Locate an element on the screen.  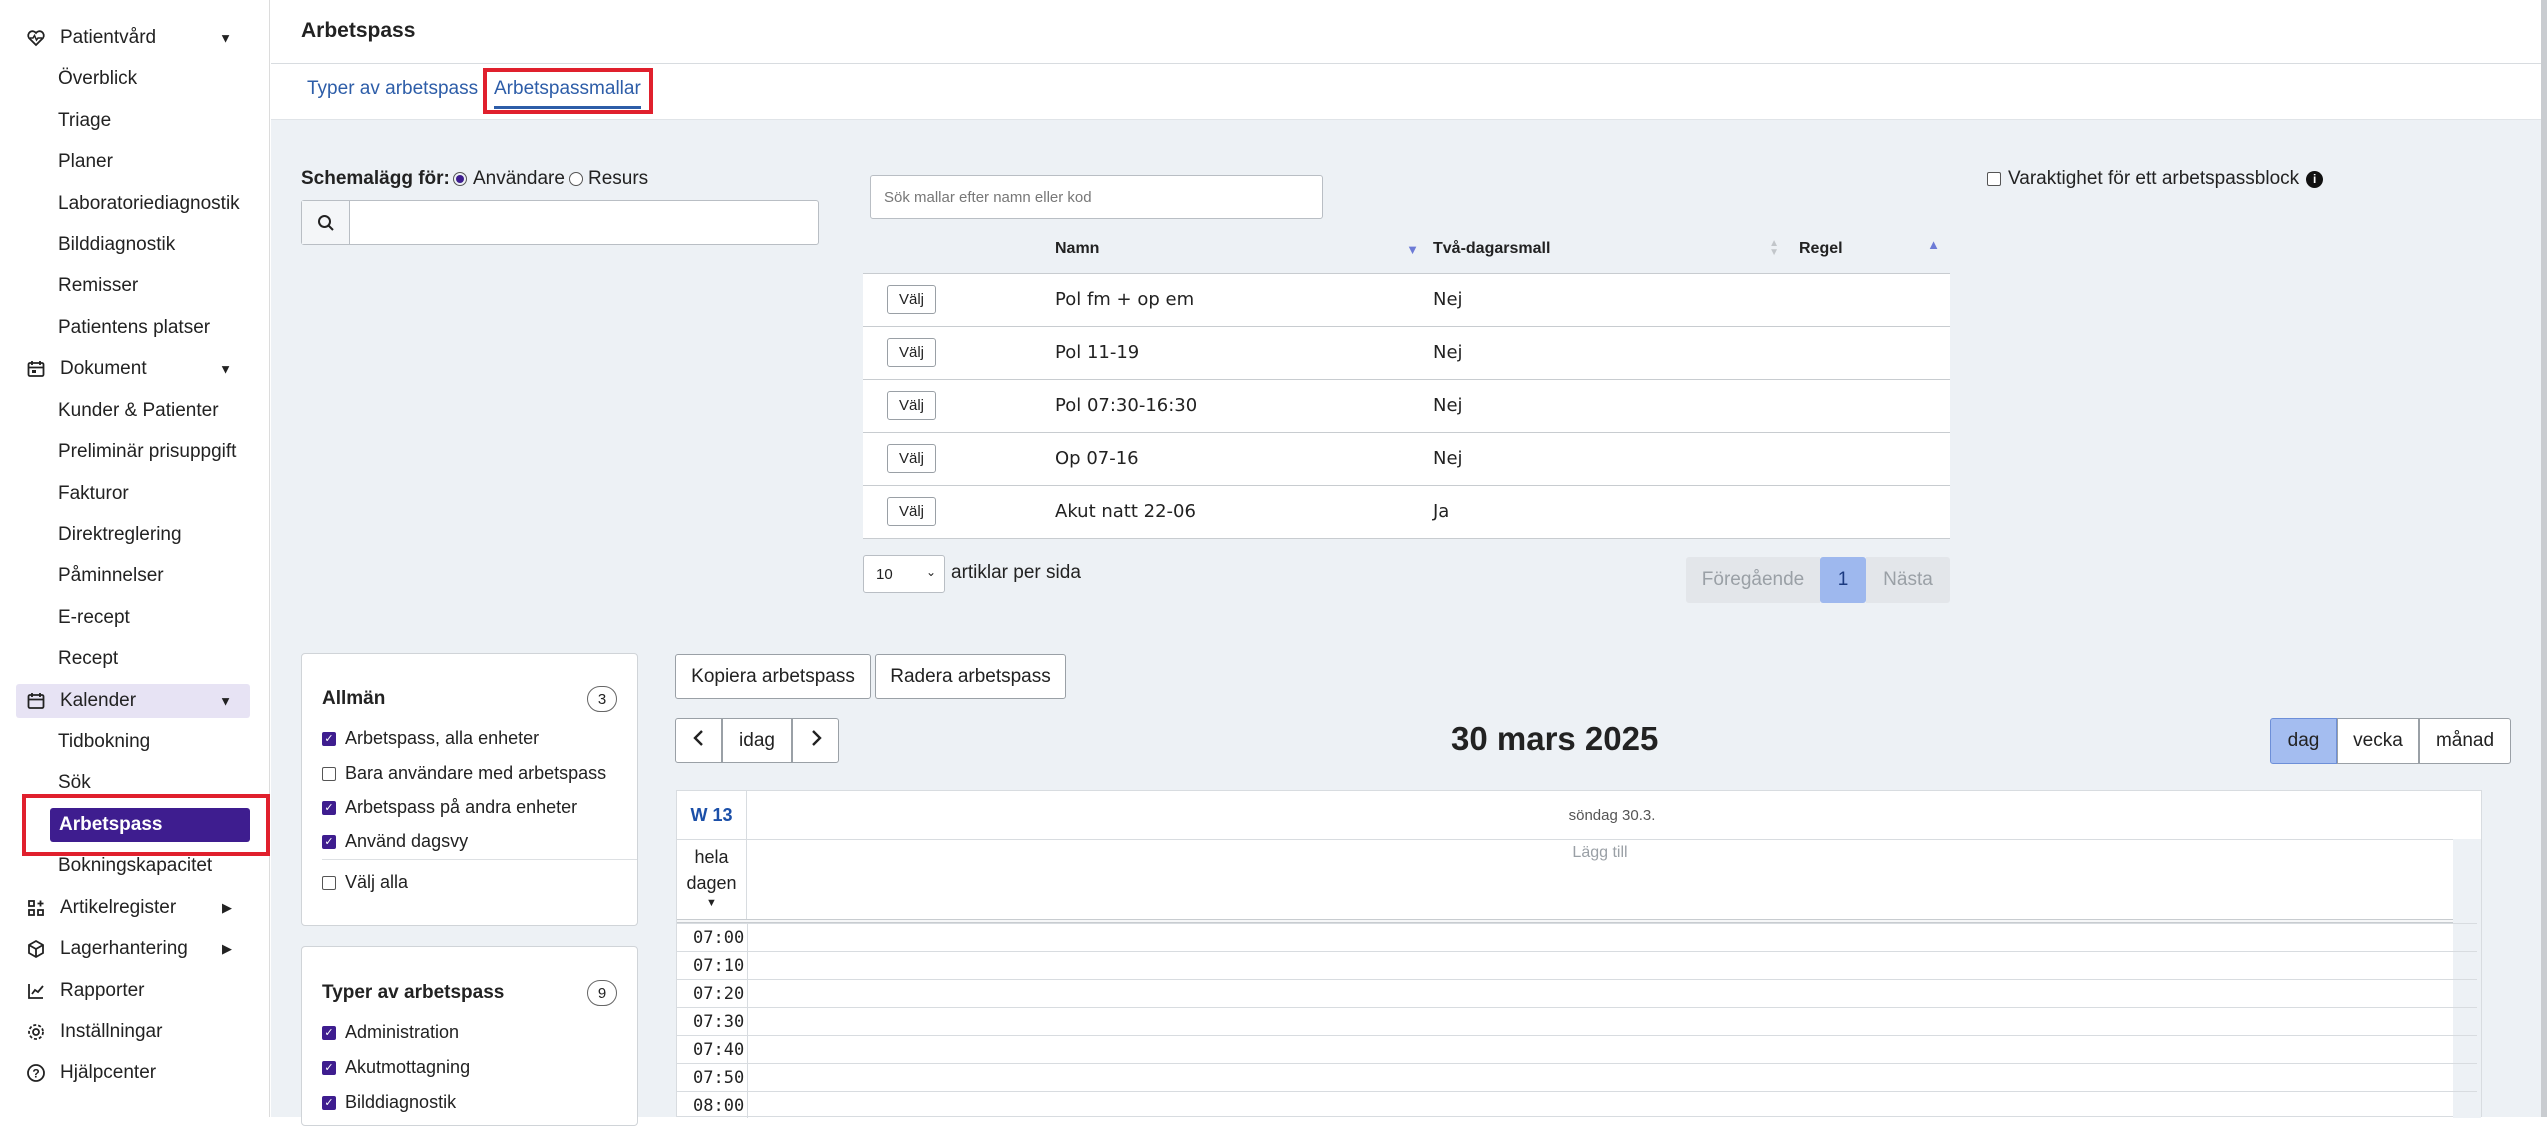
nav-bilddiagnostik: Bilddiagnostik is located at coordinates (133, 245).